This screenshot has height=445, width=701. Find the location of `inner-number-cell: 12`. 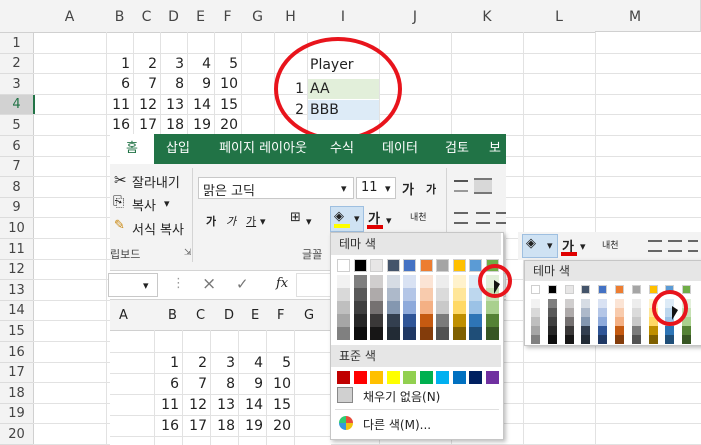

inner-number-cell: 12 is located at coordinates (196, 405).